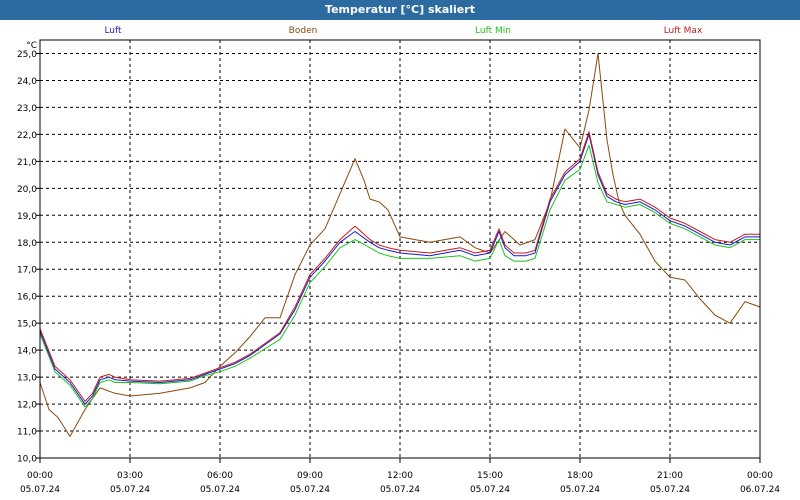 This screenshot has height=500, width=800. What do you see at coordinates (493, 31) in the screenshot?
I see `legend-entry: Luft Min` at bounding box center [493, 31].